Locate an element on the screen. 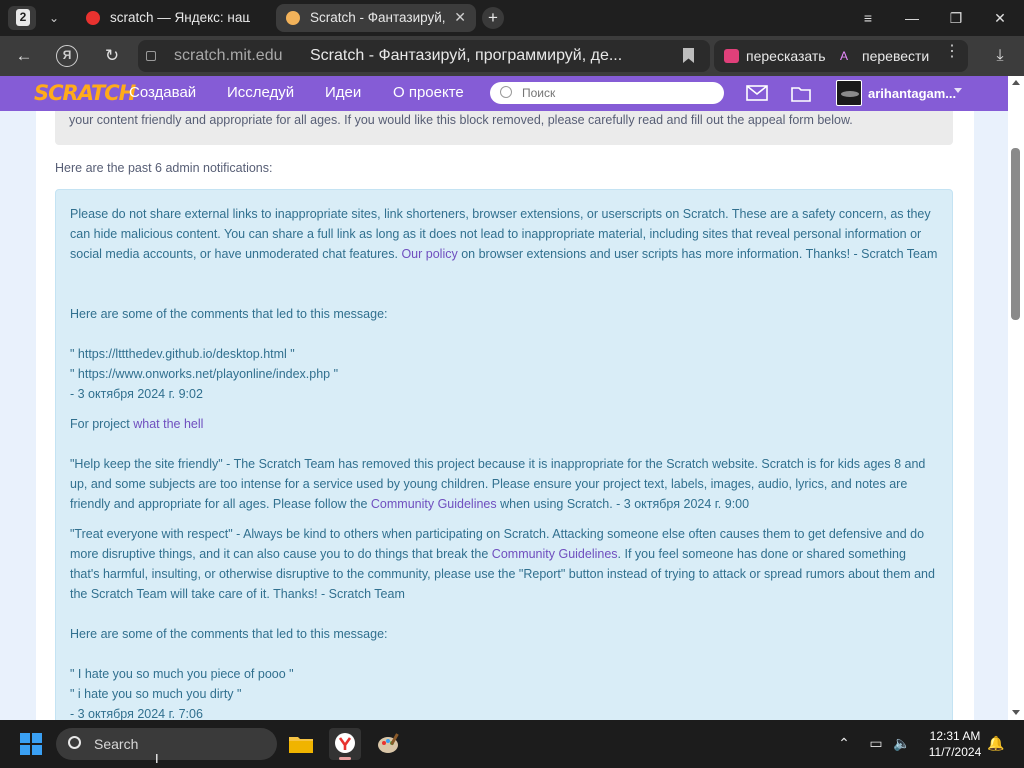  page-scrollbar is located at coordinates (1016, 398).